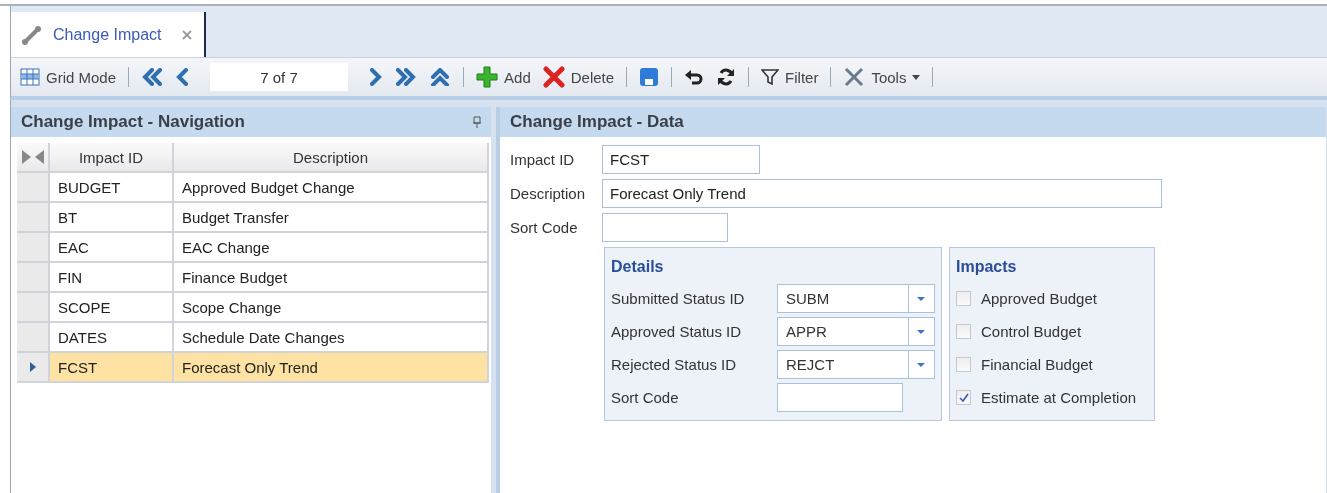 Image resolution: width=1327 pixels, height=493 pixels. Describe the element at coordinates (681, 159) in the screenshot. I see `input-field: FCST` at that location.